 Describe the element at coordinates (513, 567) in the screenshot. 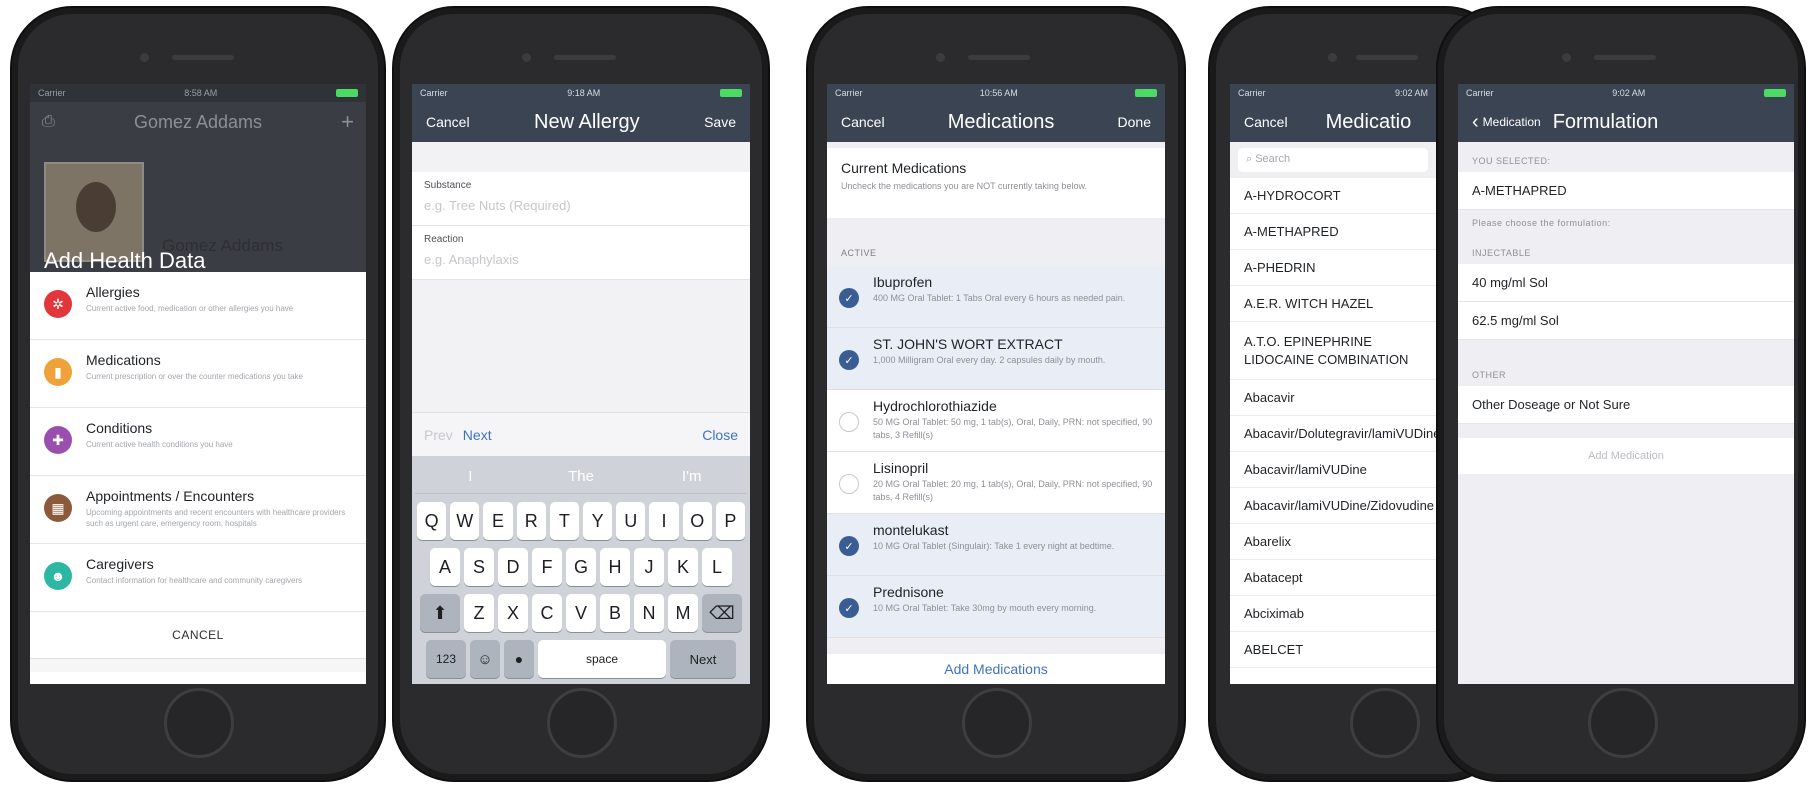

I see `key: D` at that location.